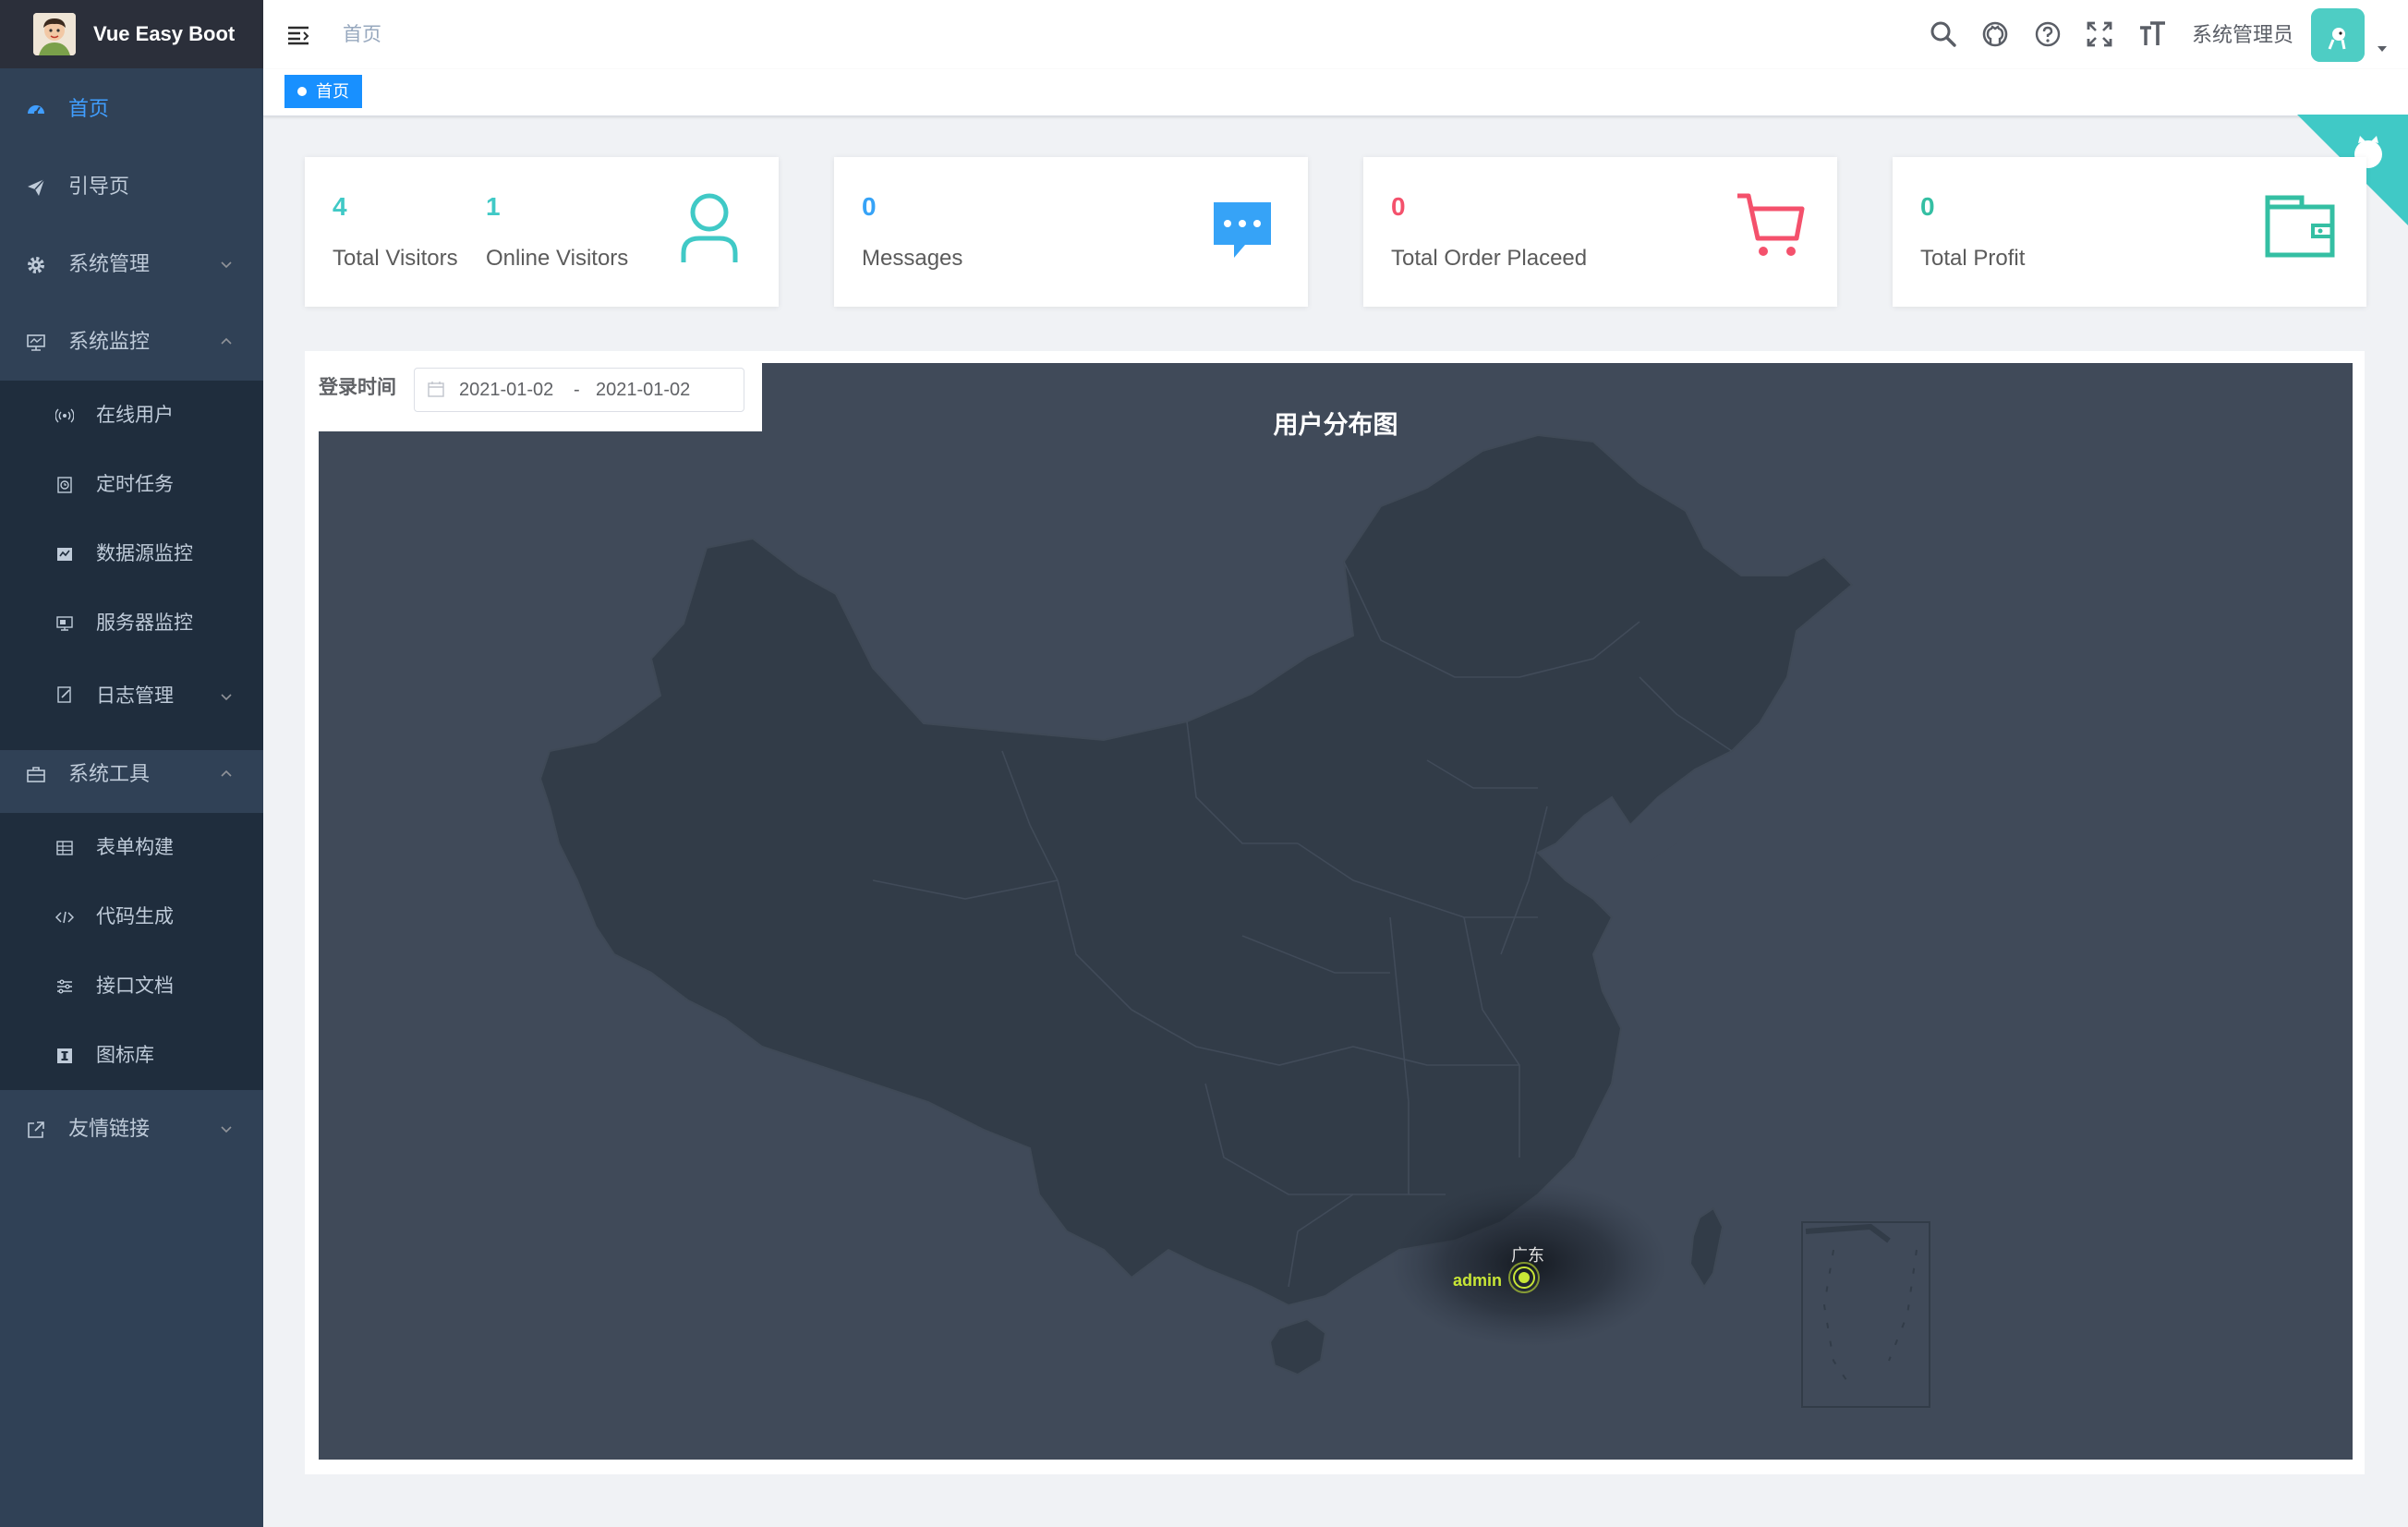 Image resolution: width=2408 pixels, height=1527 pixels. Describe the element at coordinates (65, 416) in the screenshot. I see `online-icon` at that location.